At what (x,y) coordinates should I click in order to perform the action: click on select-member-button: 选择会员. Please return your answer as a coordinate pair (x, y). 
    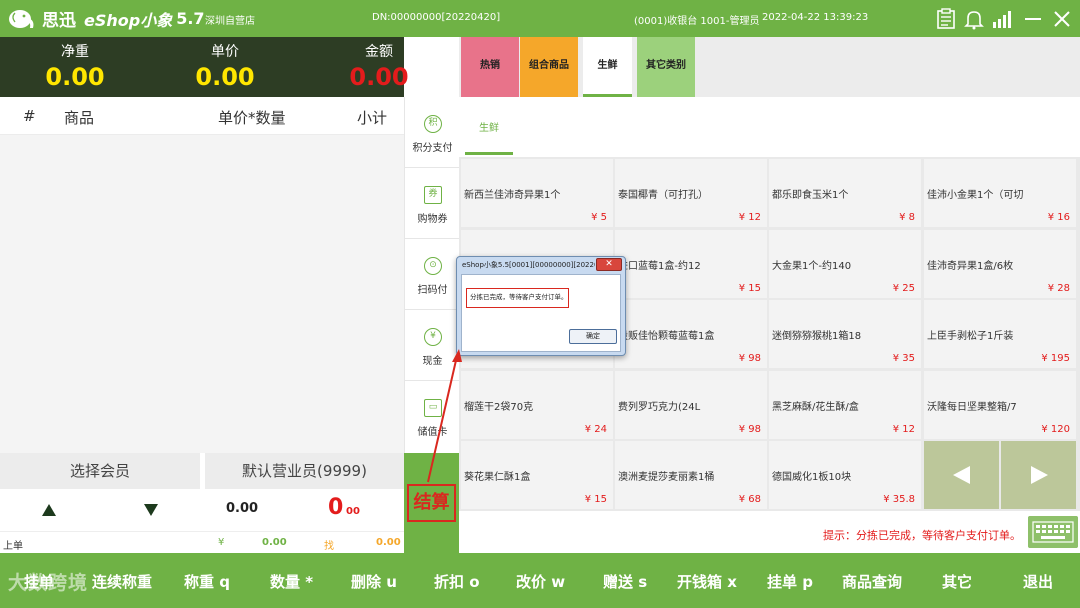
    Looking at the image, I should click on (100, 471).